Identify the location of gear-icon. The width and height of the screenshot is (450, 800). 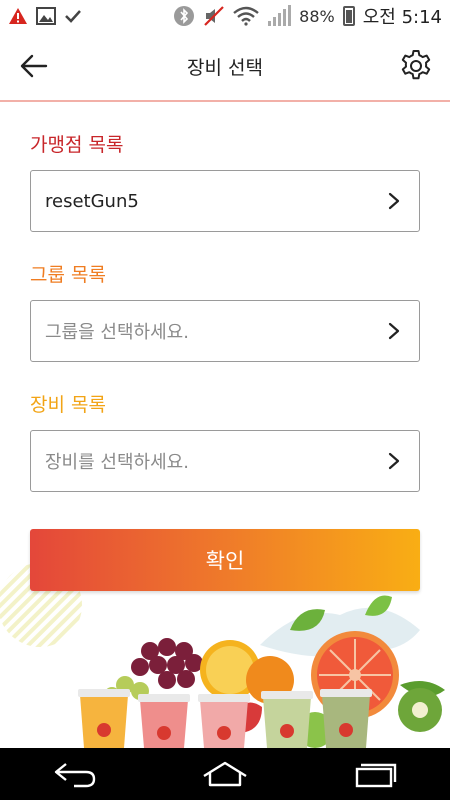
(416, 65).